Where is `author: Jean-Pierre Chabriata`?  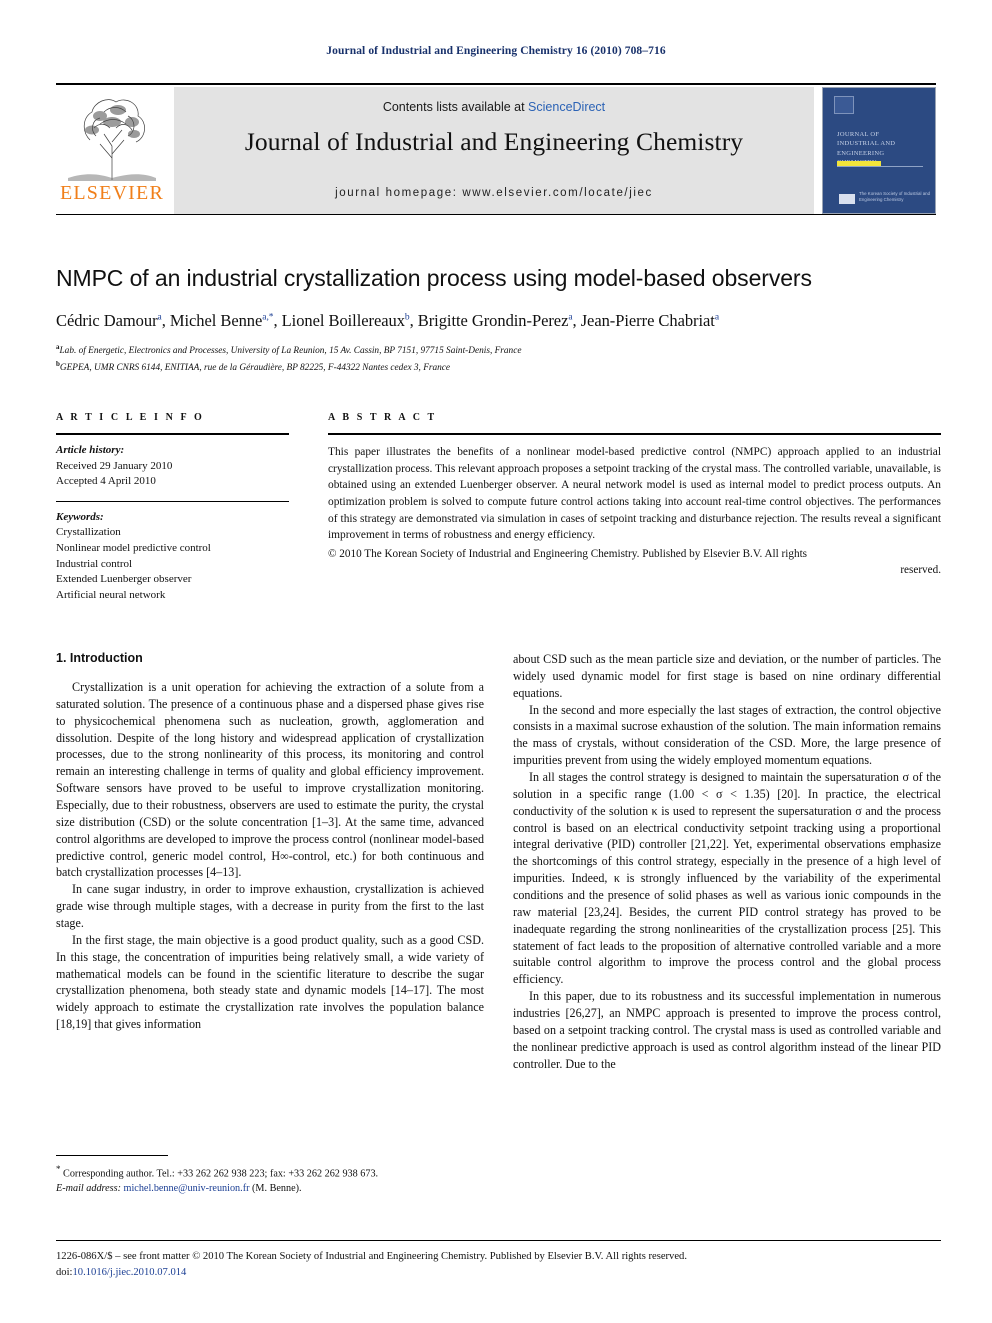
author: Jean-Pierre Chabriata is located at coordinates (650, 320).